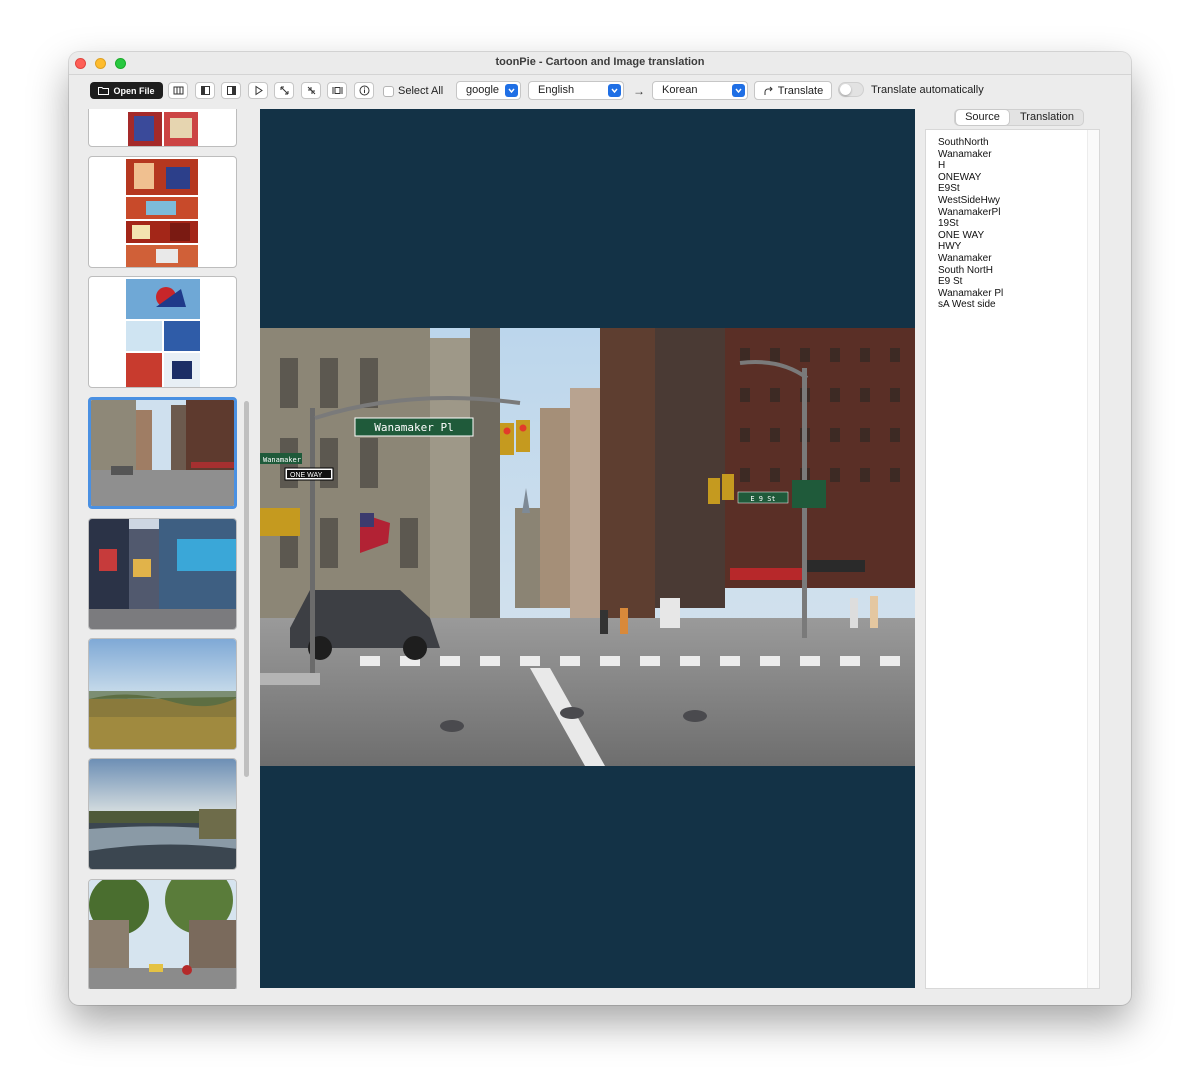 This screenshot has width=1200, height=1087. What do you see at coordinates (680, 90) in the screenshot?
I see `target-language-value: Korean` at bounding box center [680, 90].